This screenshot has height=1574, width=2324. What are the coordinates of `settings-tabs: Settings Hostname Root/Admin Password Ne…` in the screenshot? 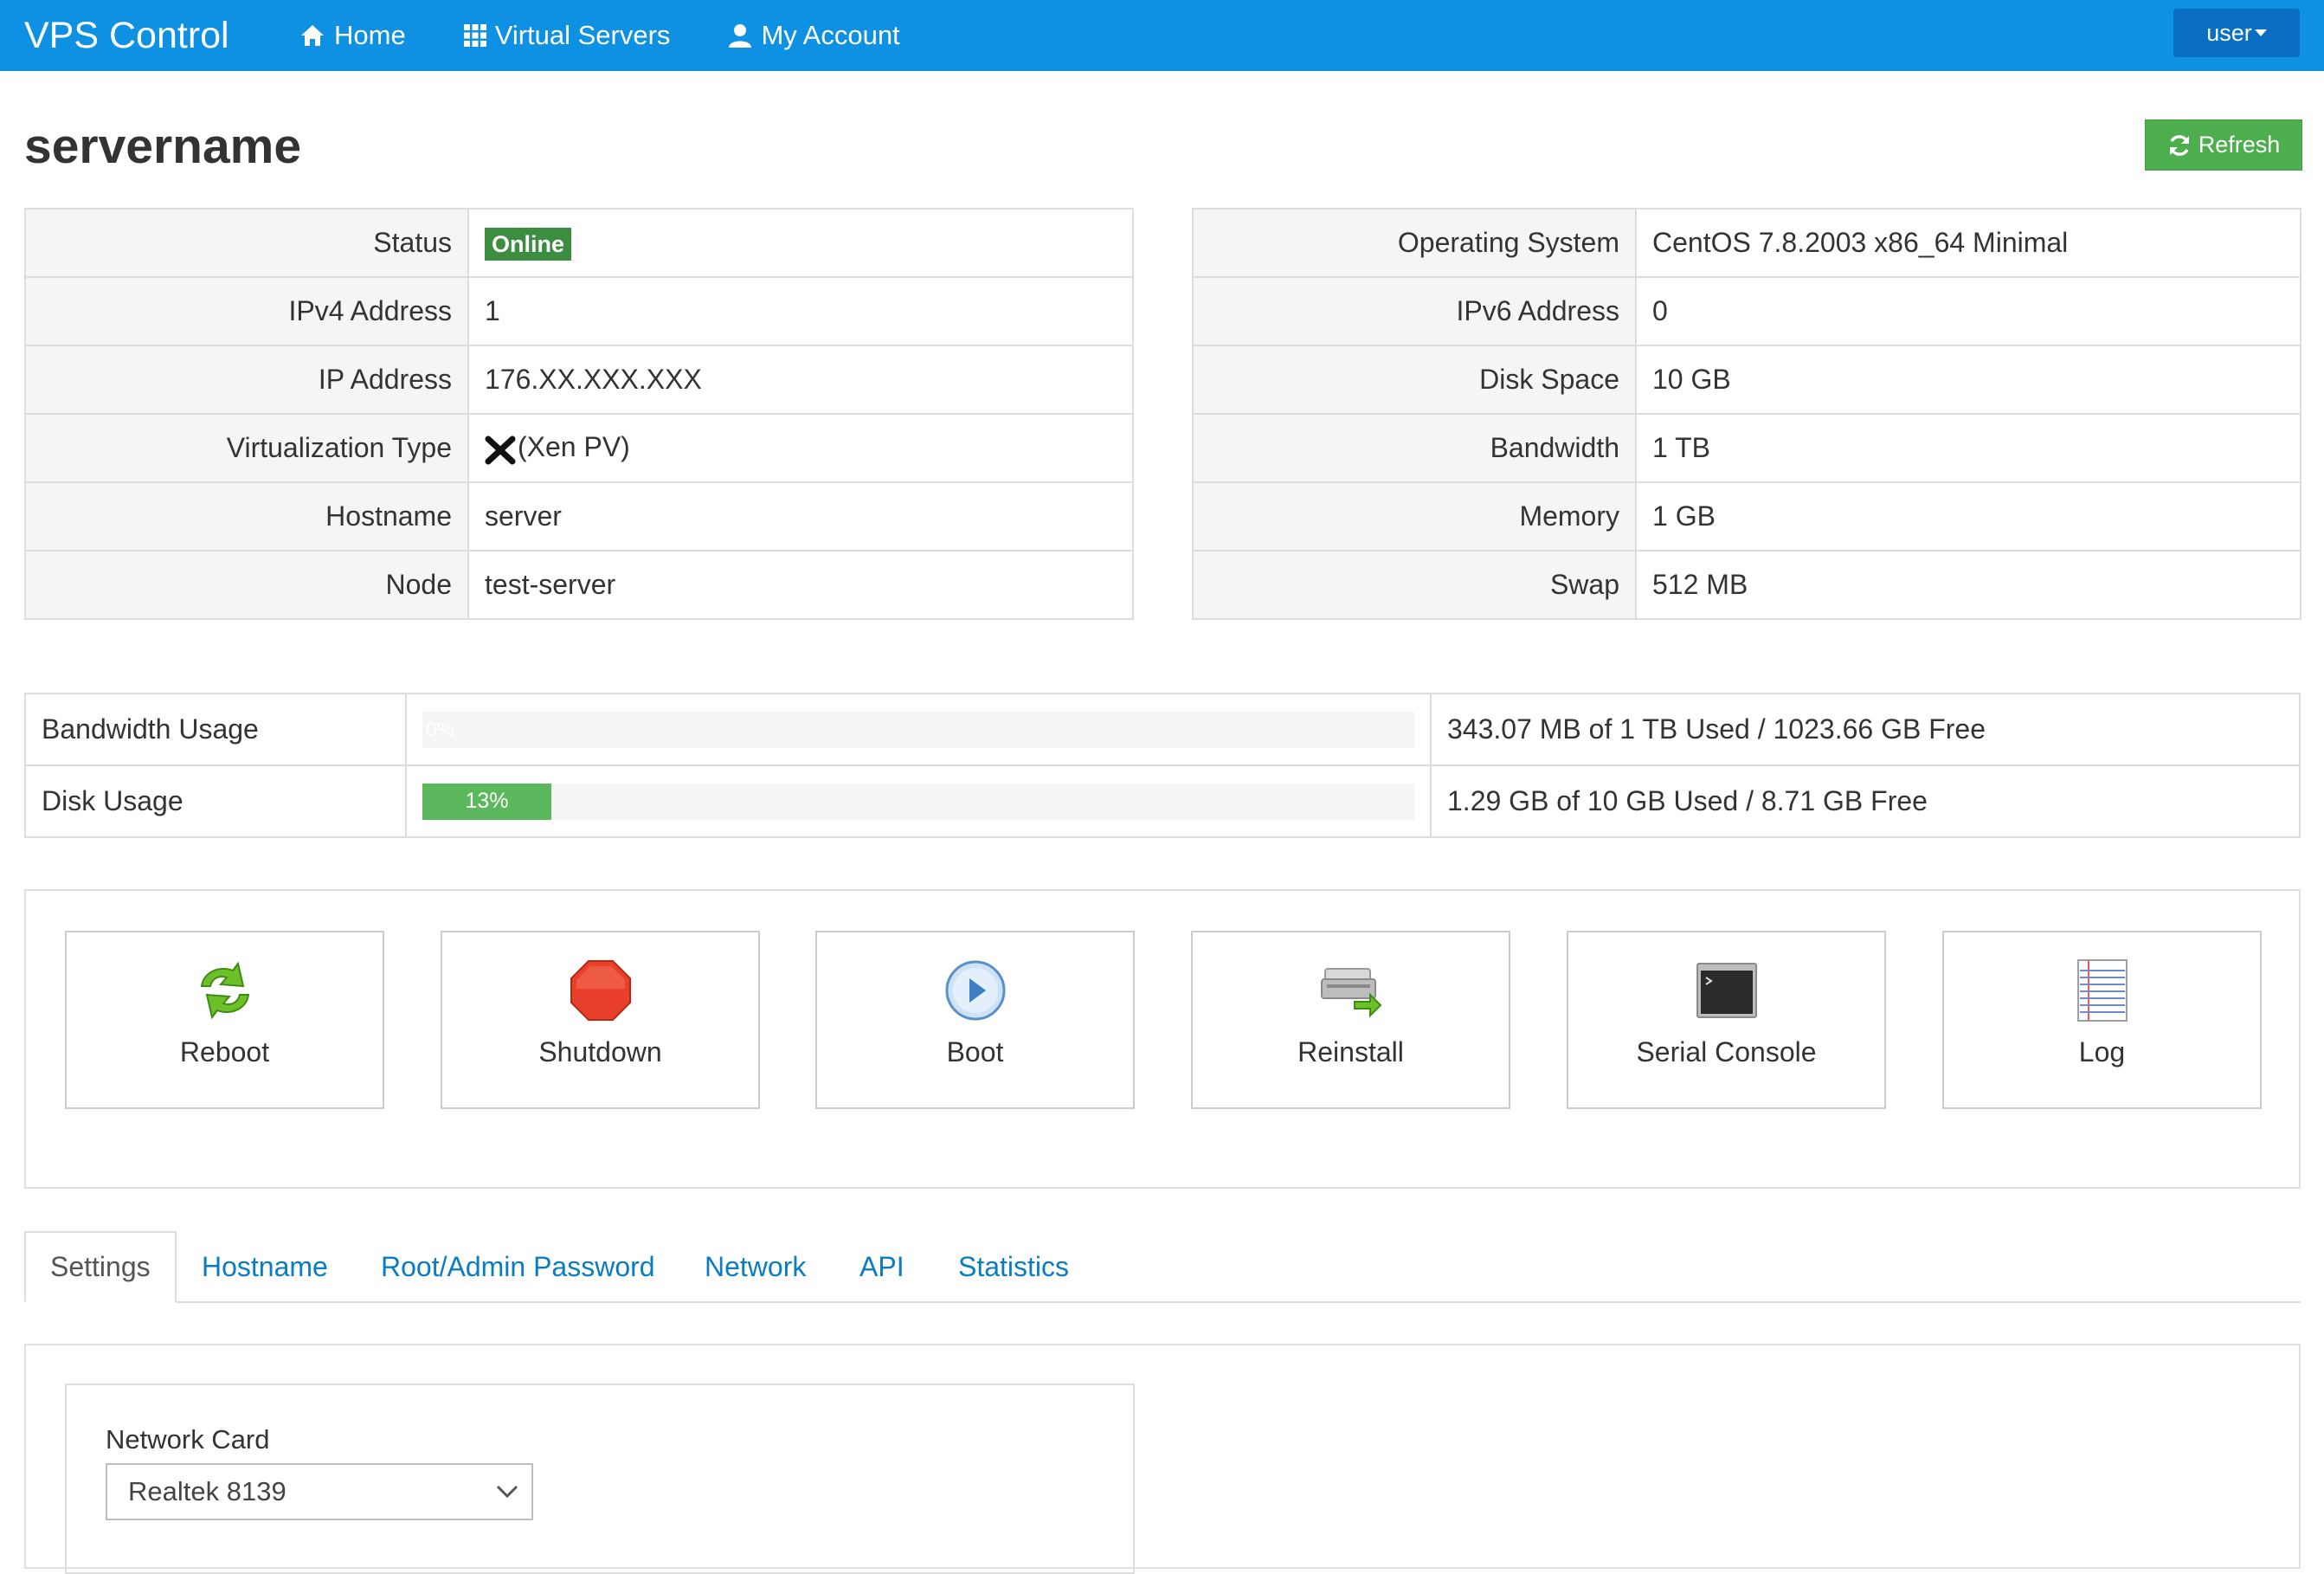 It's located at (1162, 1267).